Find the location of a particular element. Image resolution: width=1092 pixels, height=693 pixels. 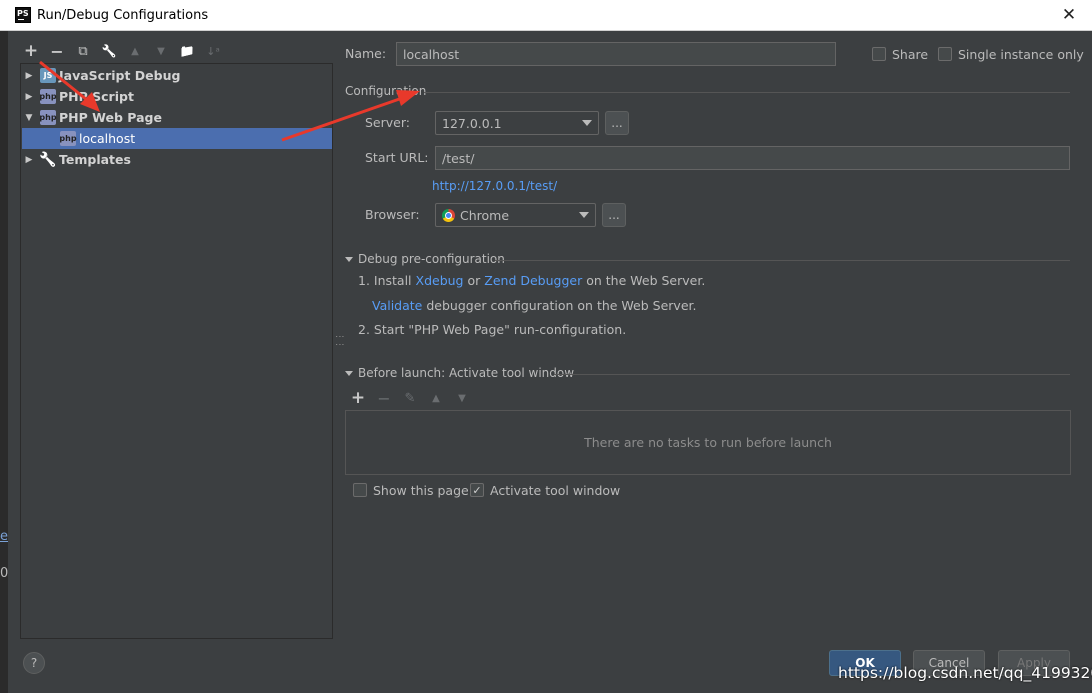

browser-value: Chrome is located at coordinates (485, 215).